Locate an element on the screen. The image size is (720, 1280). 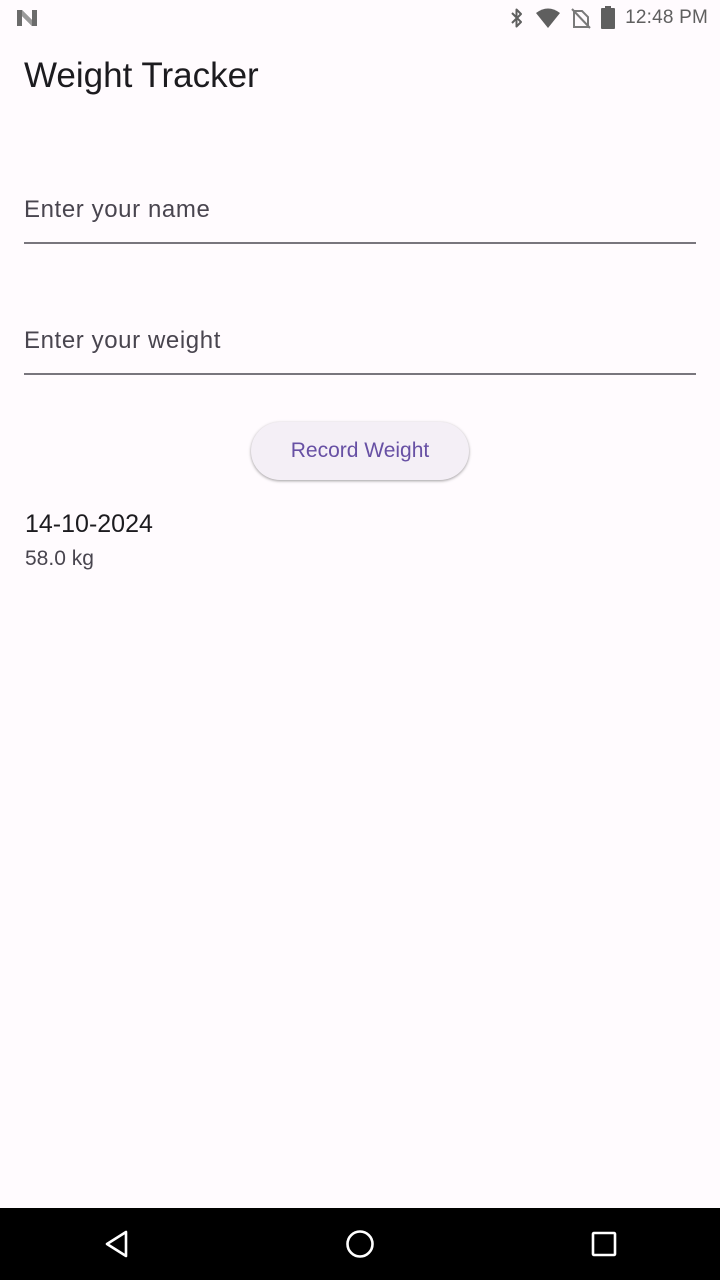
weight-field is located at coordinates (360, 343).